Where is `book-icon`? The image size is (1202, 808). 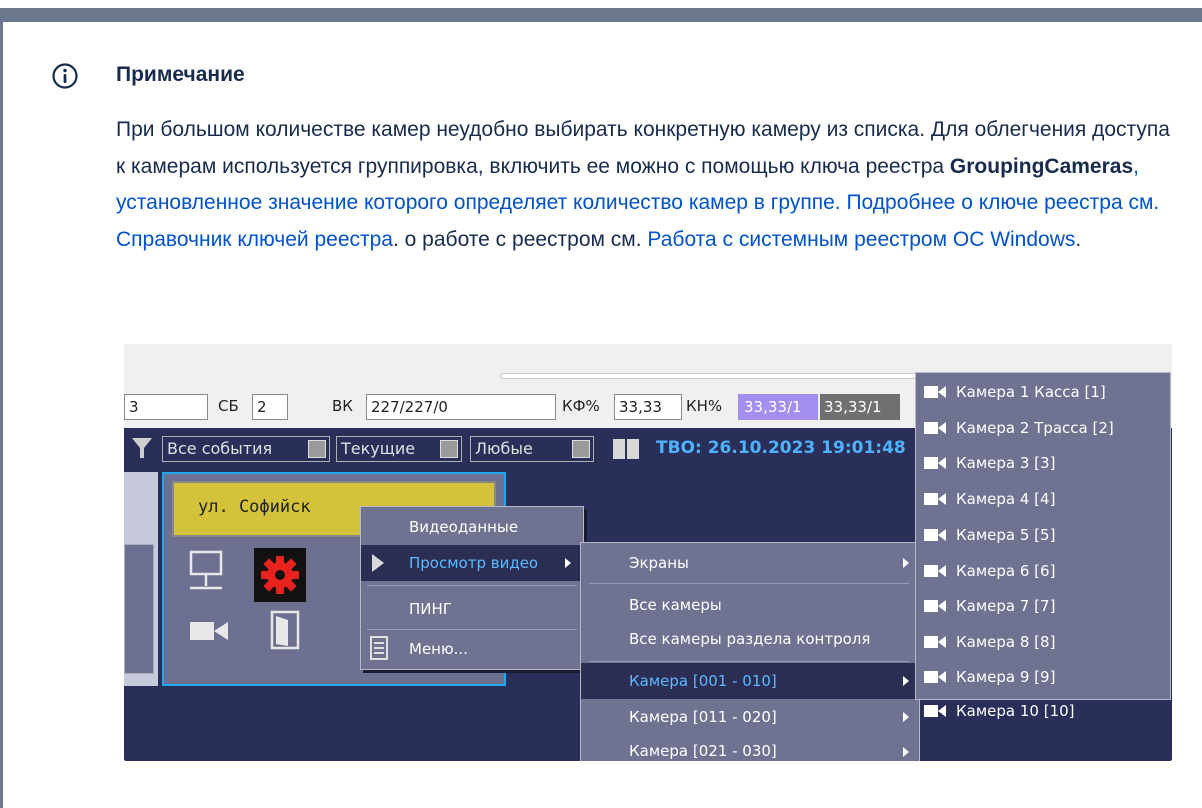 book-icon is located at coordinates (626, 449).